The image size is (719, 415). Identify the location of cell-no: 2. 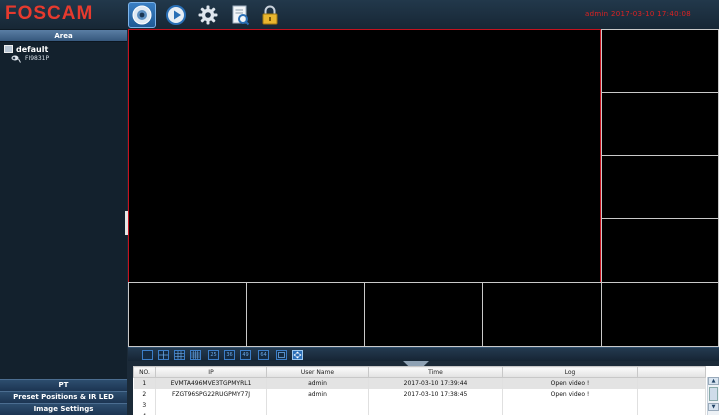
(144, 394).